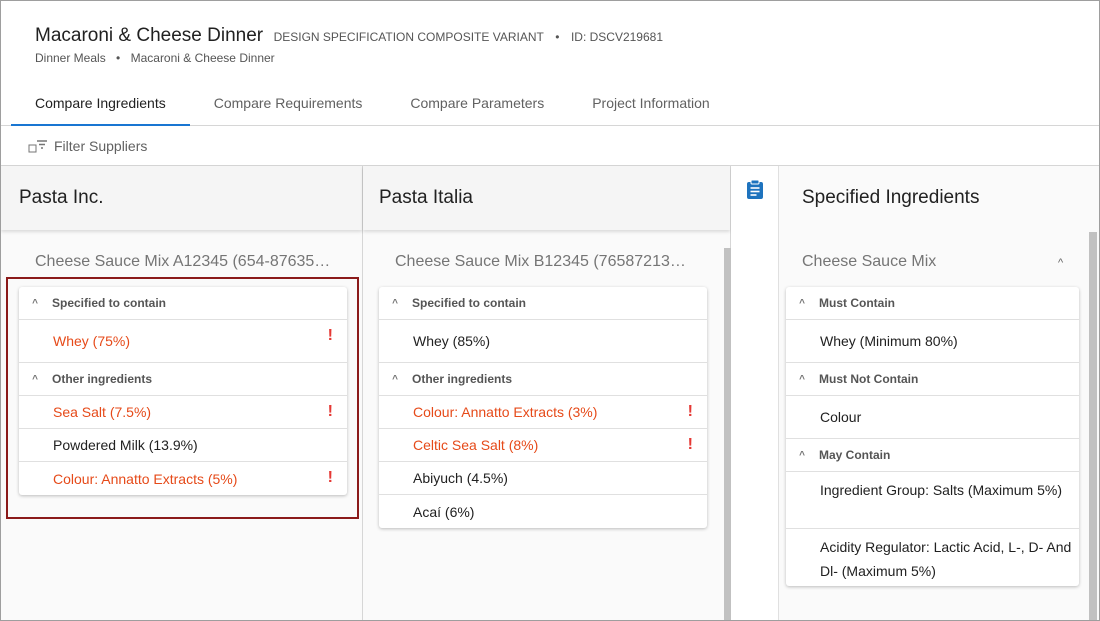 The image size is (1100, 621). I want to click on clipboard-icon, so click(755, 189).